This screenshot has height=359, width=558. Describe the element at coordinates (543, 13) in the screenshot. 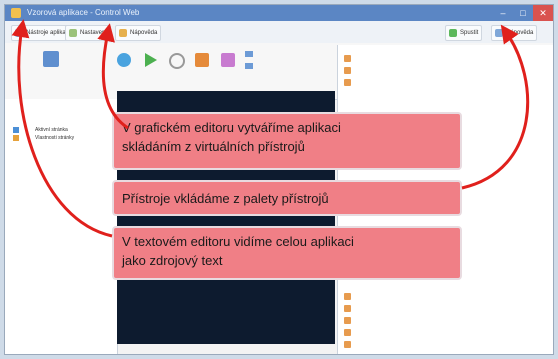

I see `close-button: ✕` at that location.